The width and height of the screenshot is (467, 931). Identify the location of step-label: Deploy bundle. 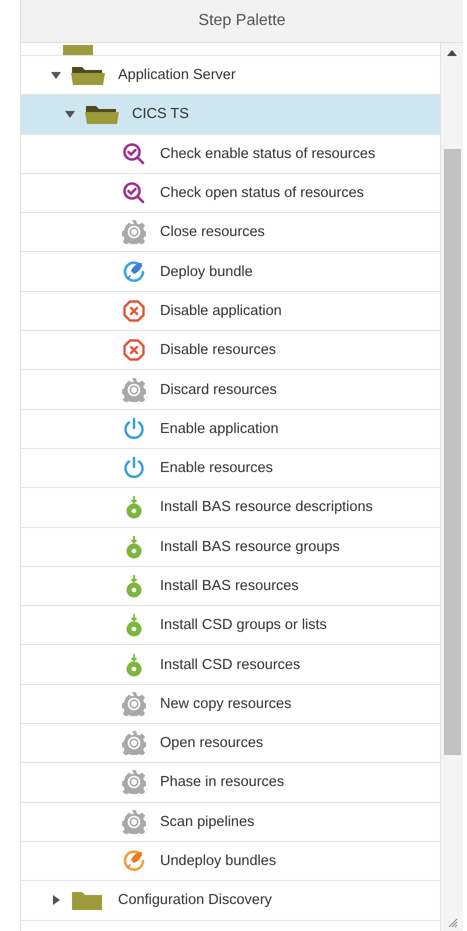
(206, 272).